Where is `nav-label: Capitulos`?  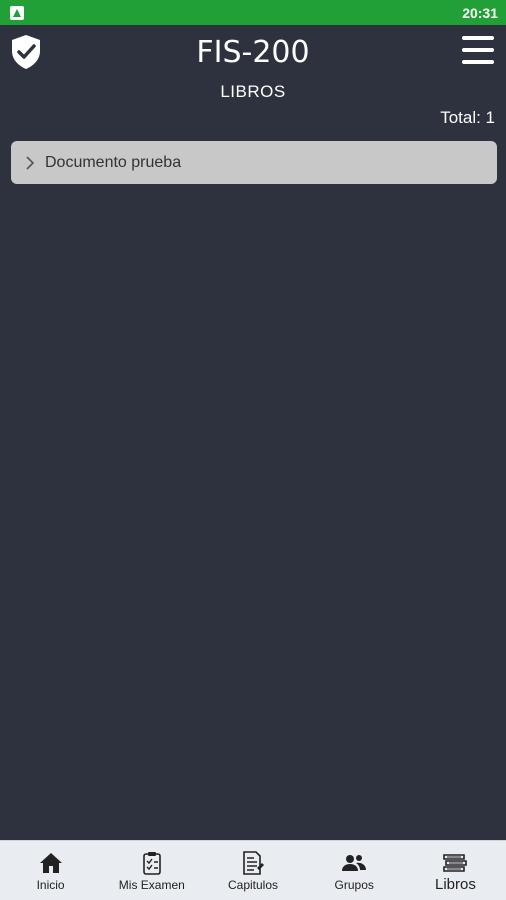 nav-label: Capitulos is located at coordinates (253, 885).